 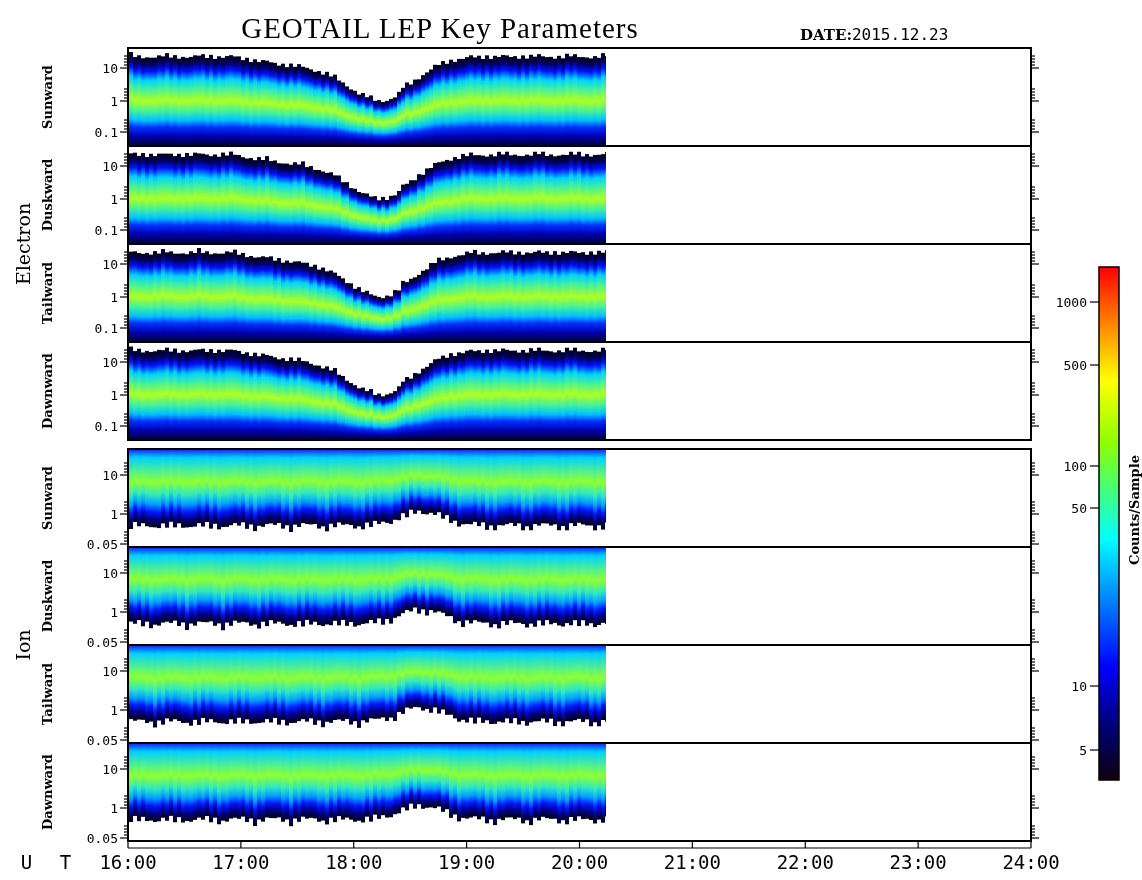 What do you see at coordinates (1079, 686) in the screenshot?
I see `colorbar-tick-label: 10` at bounding box center [1079, 686].